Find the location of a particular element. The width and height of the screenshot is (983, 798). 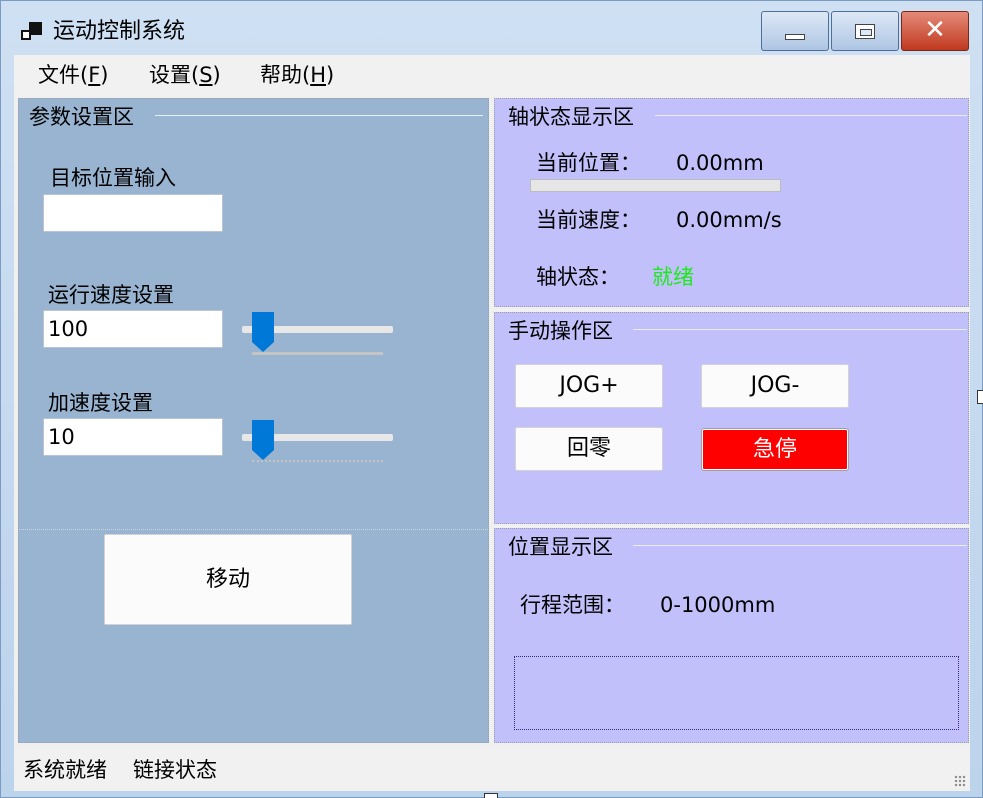

close-icon: ✕ is located at coordinates (935, 30).